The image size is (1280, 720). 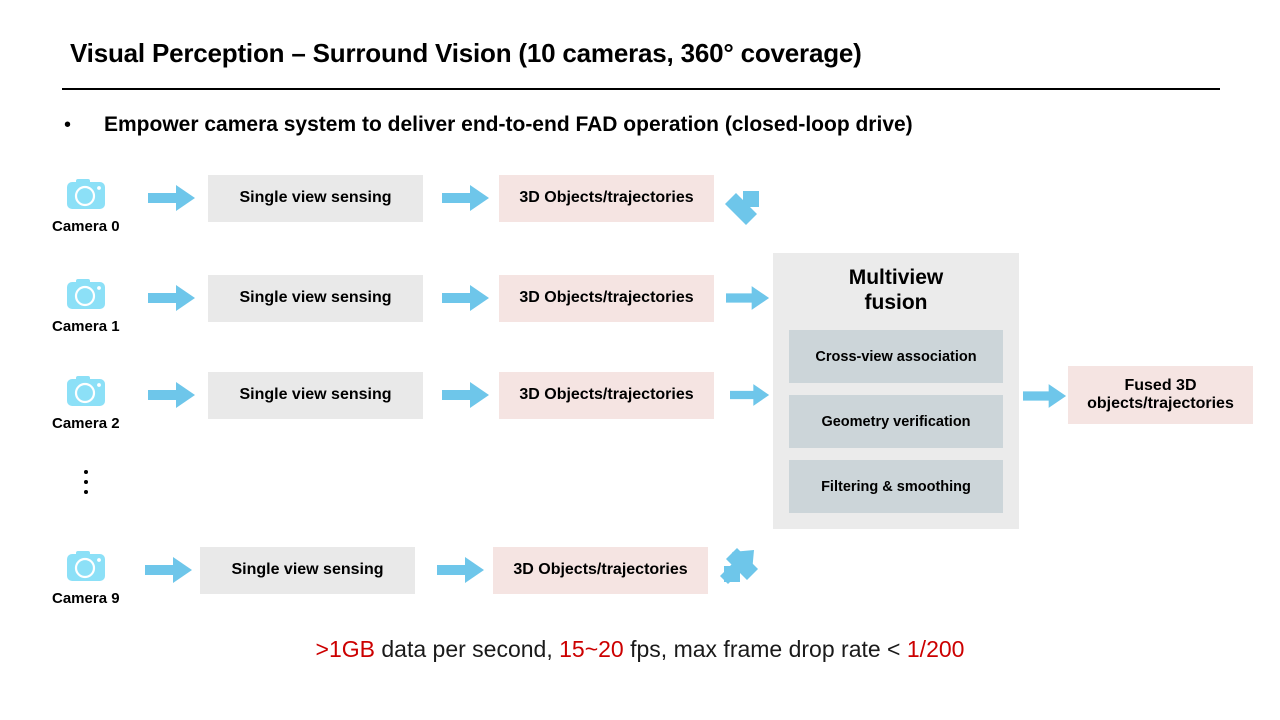 What do you see at coordinates (935, 649) in the screenshot?
I see `footer-drop-rate: 1/200` at bounding box center [935, 649].